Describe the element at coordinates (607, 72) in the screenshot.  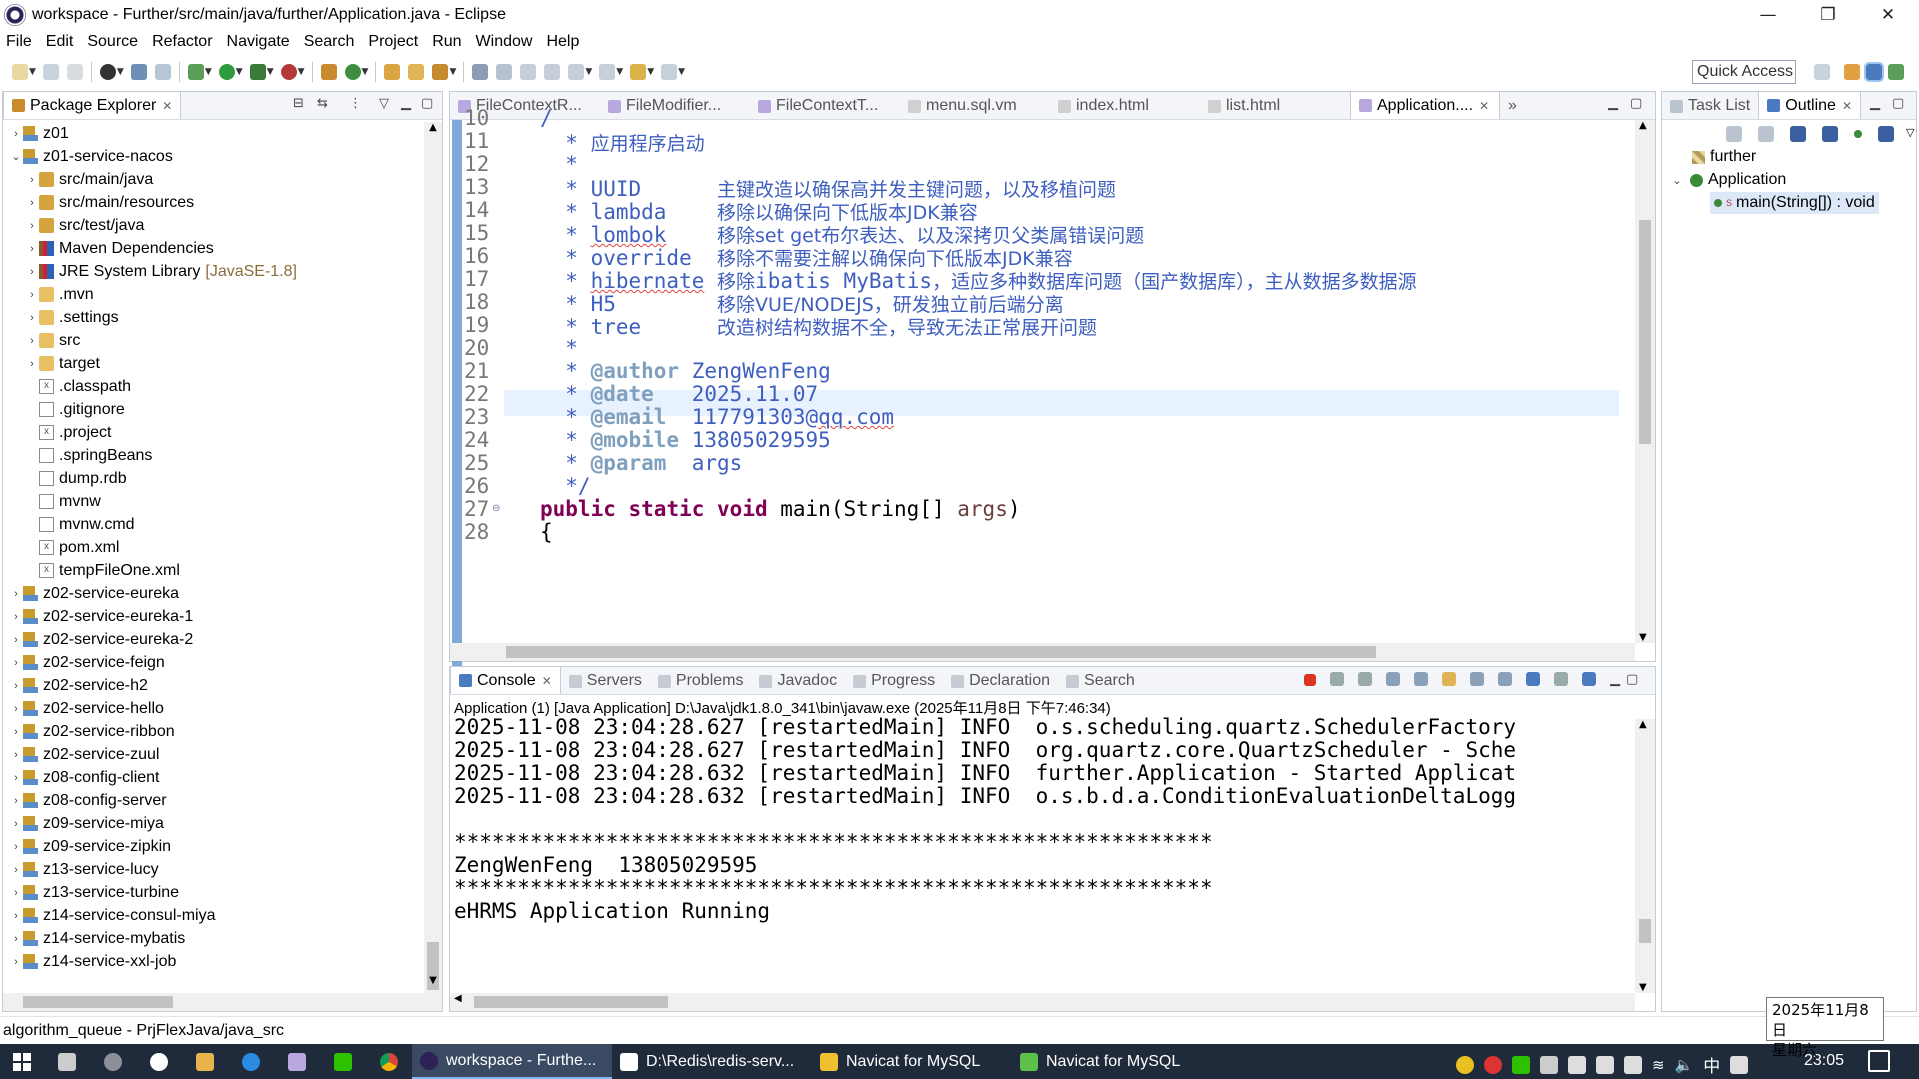
I see `last-edit-location-icon` at that location.